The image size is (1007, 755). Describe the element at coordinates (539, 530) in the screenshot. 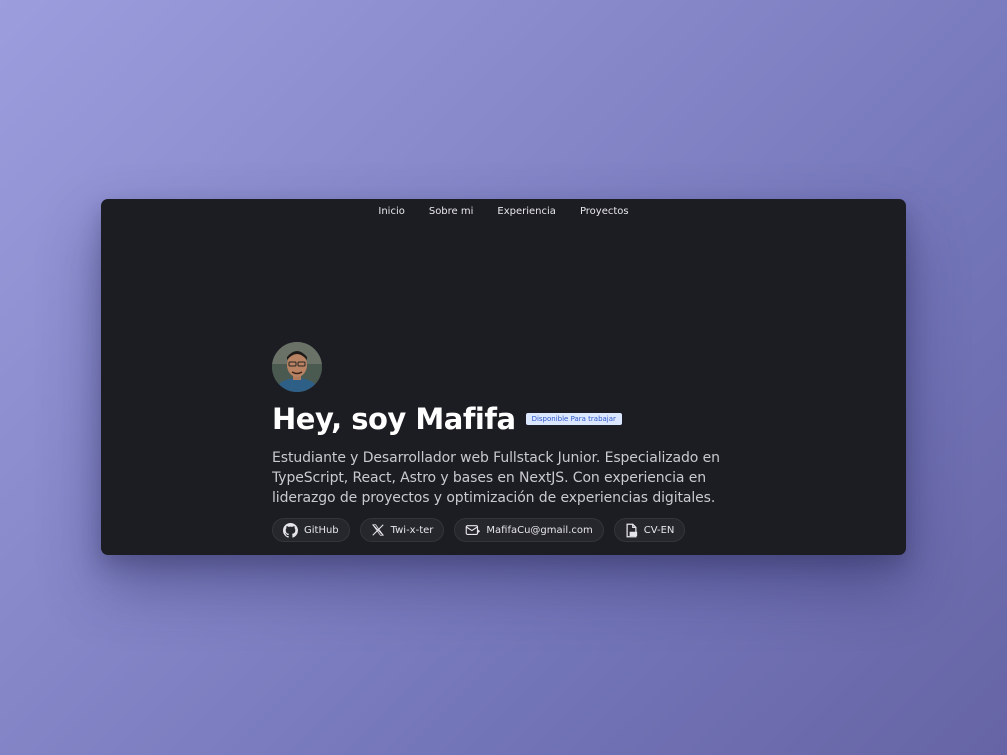

I see `email-label: MafifaCu@gmail.com` at that location.